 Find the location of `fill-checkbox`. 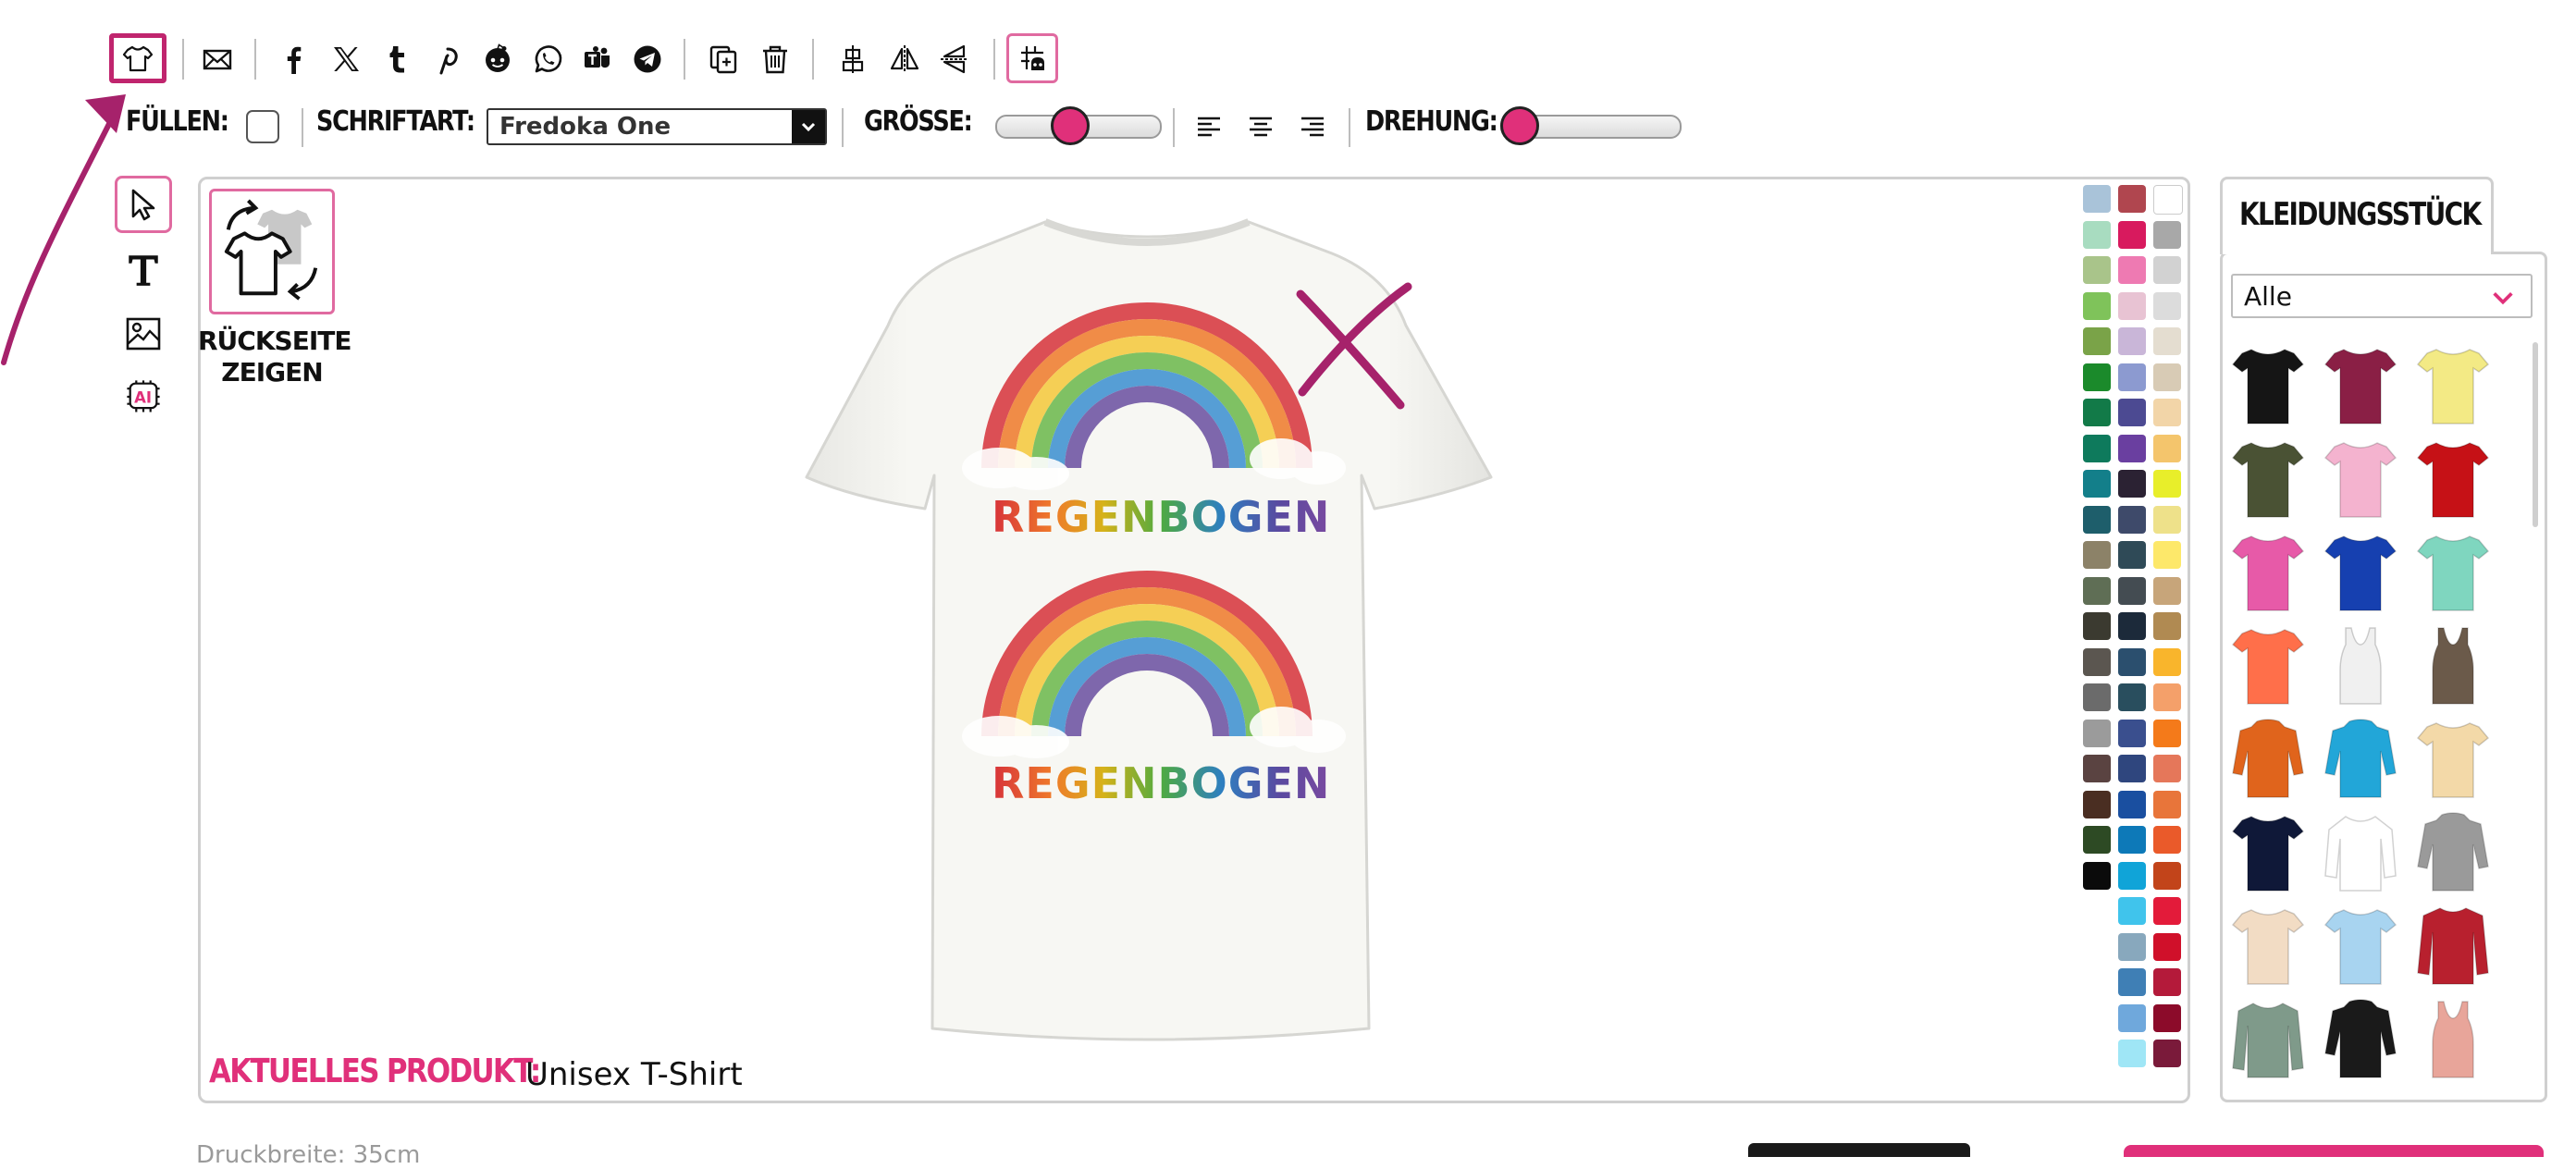

fill-checkbox is located at coordinates (262, 127).